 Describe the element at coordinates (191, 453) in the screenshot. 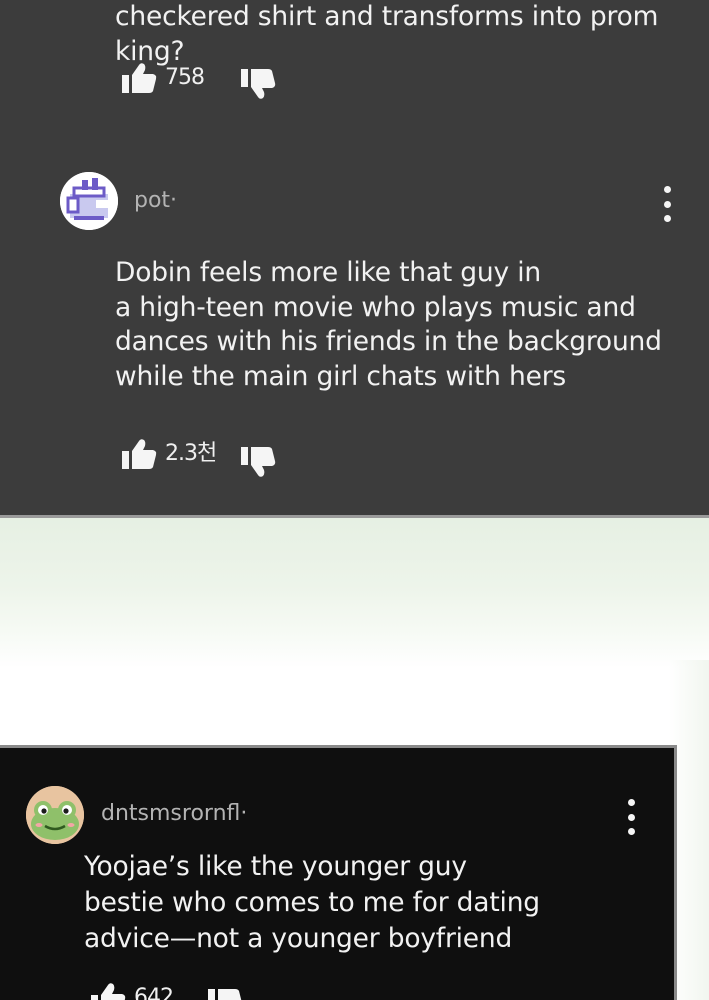

I see `like-count: 2.3천` at that location.